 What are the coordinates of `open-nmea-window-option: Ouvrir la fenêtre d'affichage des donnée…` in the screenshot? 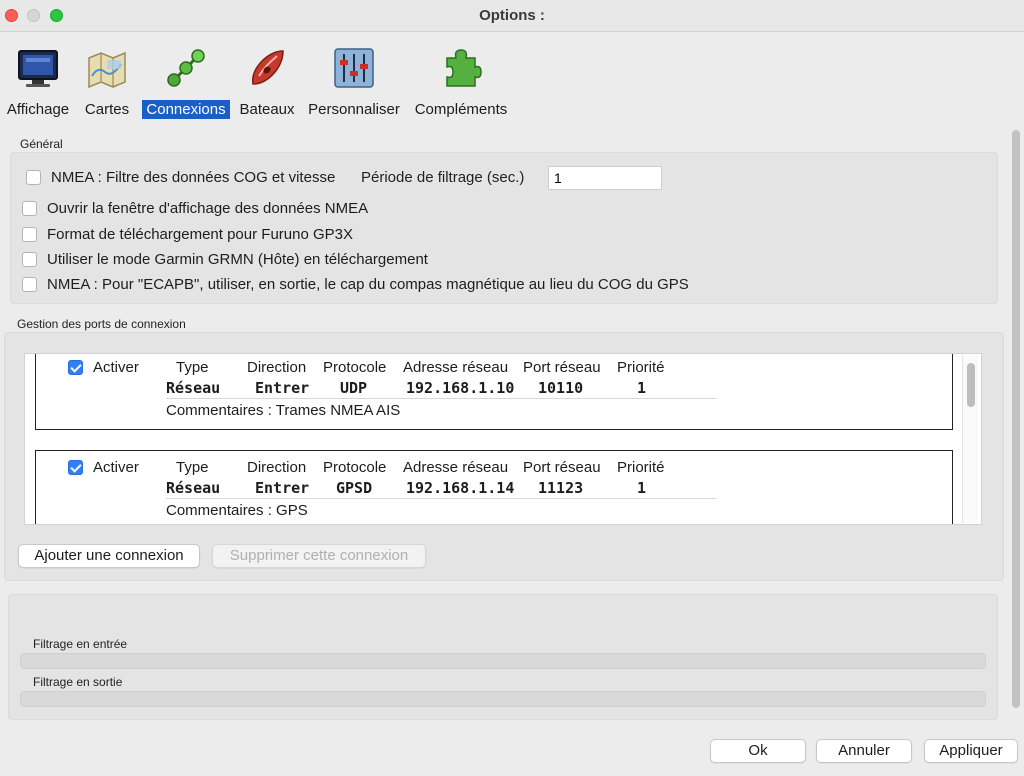 It's located at (195, 208).